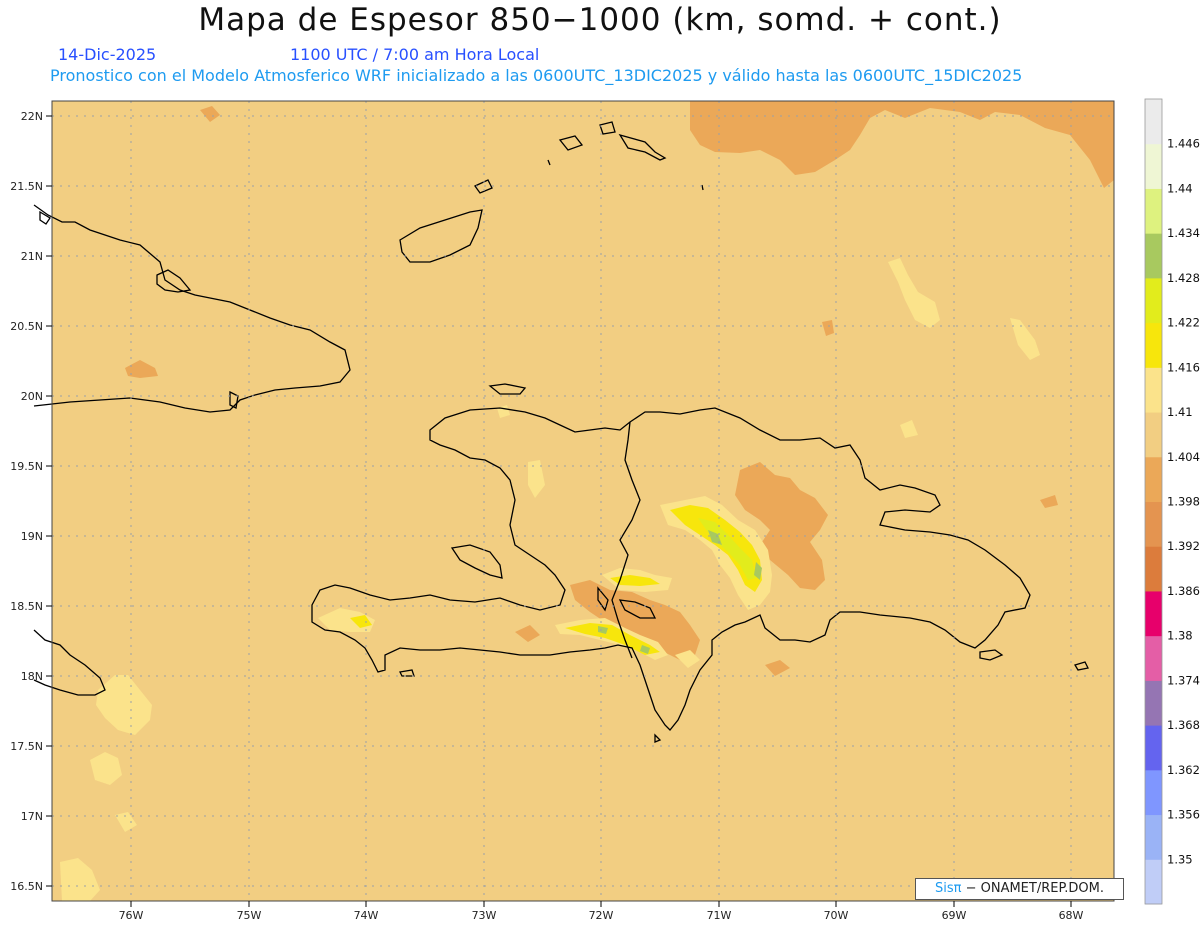 The width and height of the screenshot is (1200, 927). What do you see at coordinates (26, 186) in the screenshot?
I see `lat-label: 21.5N` at bounding box center [26, 186].